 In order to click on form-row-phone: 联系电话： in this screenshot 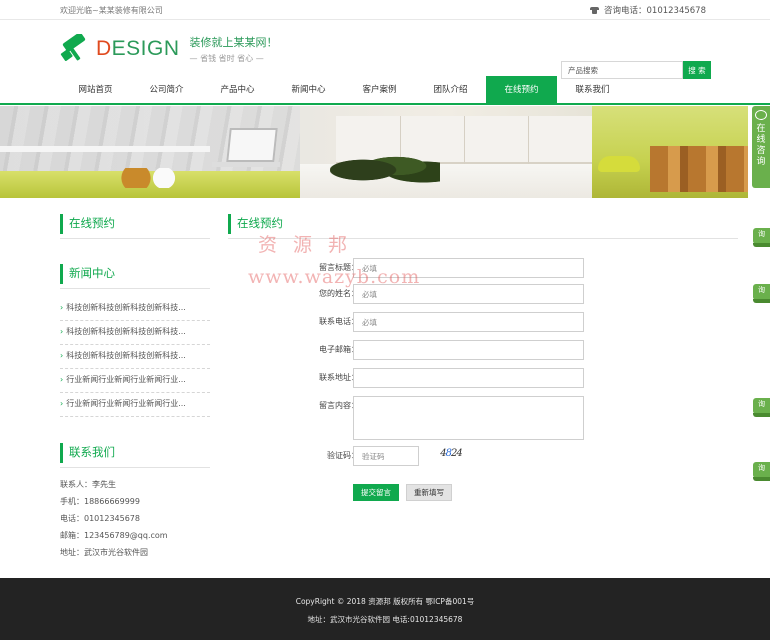, I will do `click(483, 322)`.